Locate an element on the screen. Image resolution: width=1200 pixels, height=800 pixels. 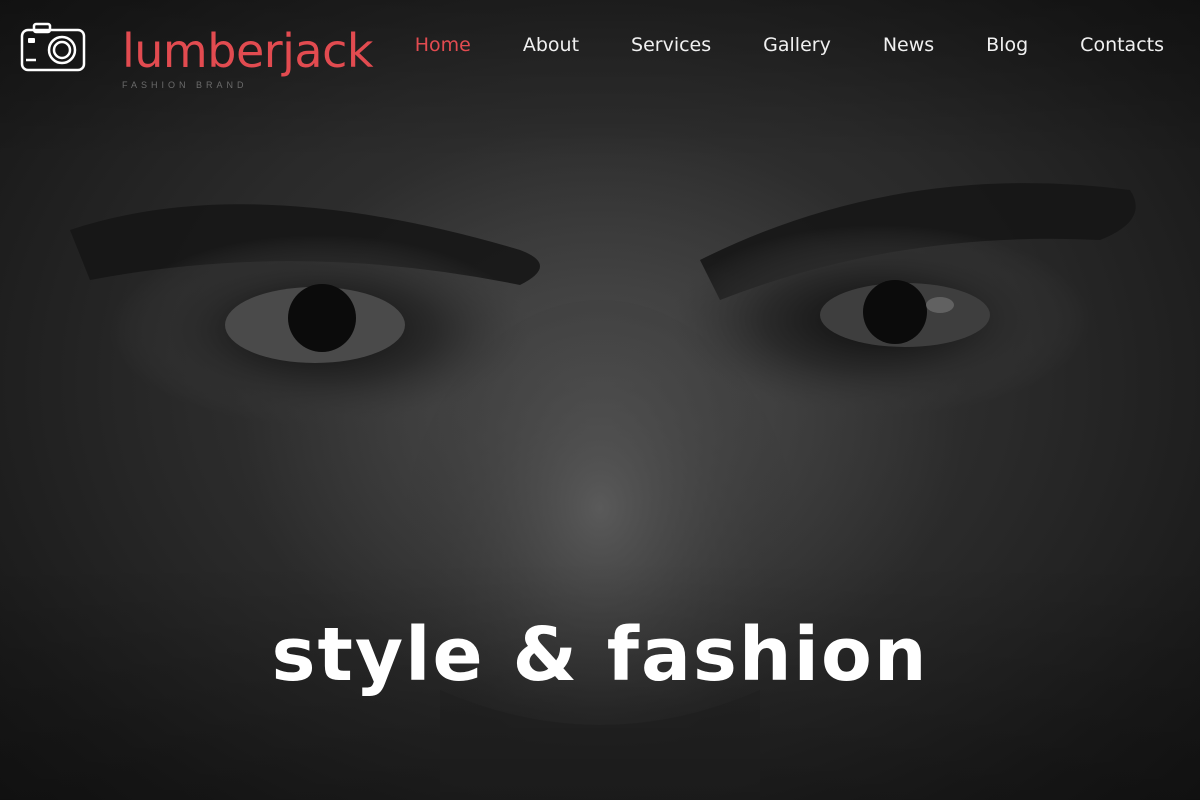
brand-name: lumberjack is located at coordinates (248, 51).